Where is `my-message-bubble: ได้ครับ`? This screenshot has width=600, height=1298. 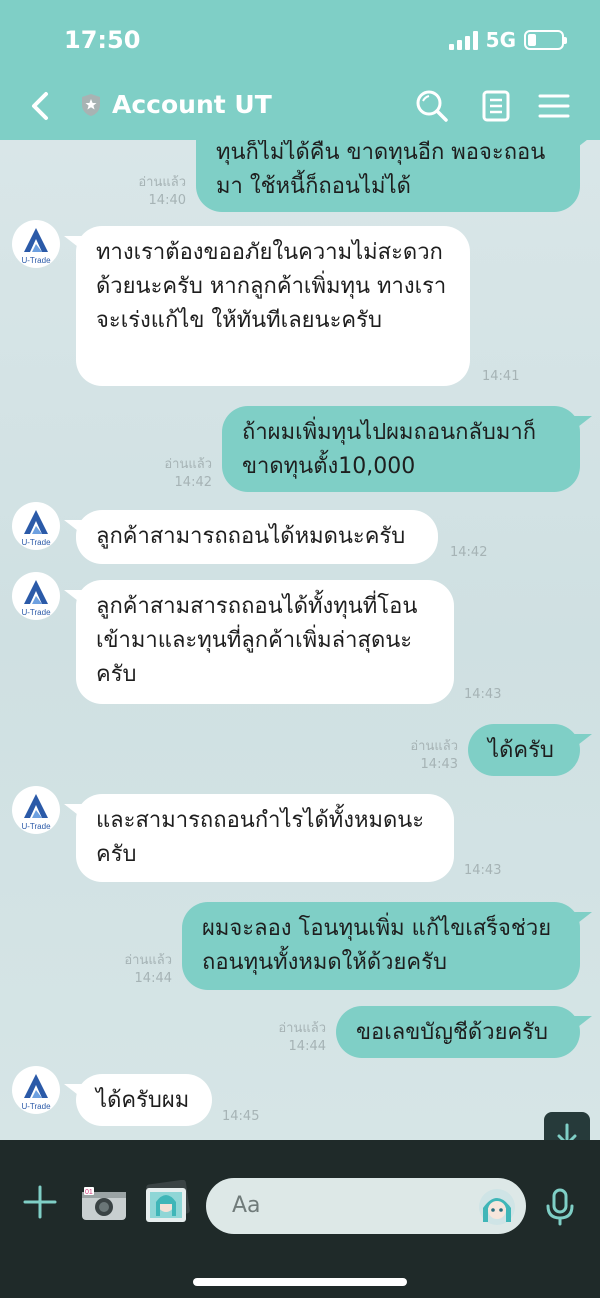 my-message-bubble: ได้ครับ is located at coordinates (530, 750).